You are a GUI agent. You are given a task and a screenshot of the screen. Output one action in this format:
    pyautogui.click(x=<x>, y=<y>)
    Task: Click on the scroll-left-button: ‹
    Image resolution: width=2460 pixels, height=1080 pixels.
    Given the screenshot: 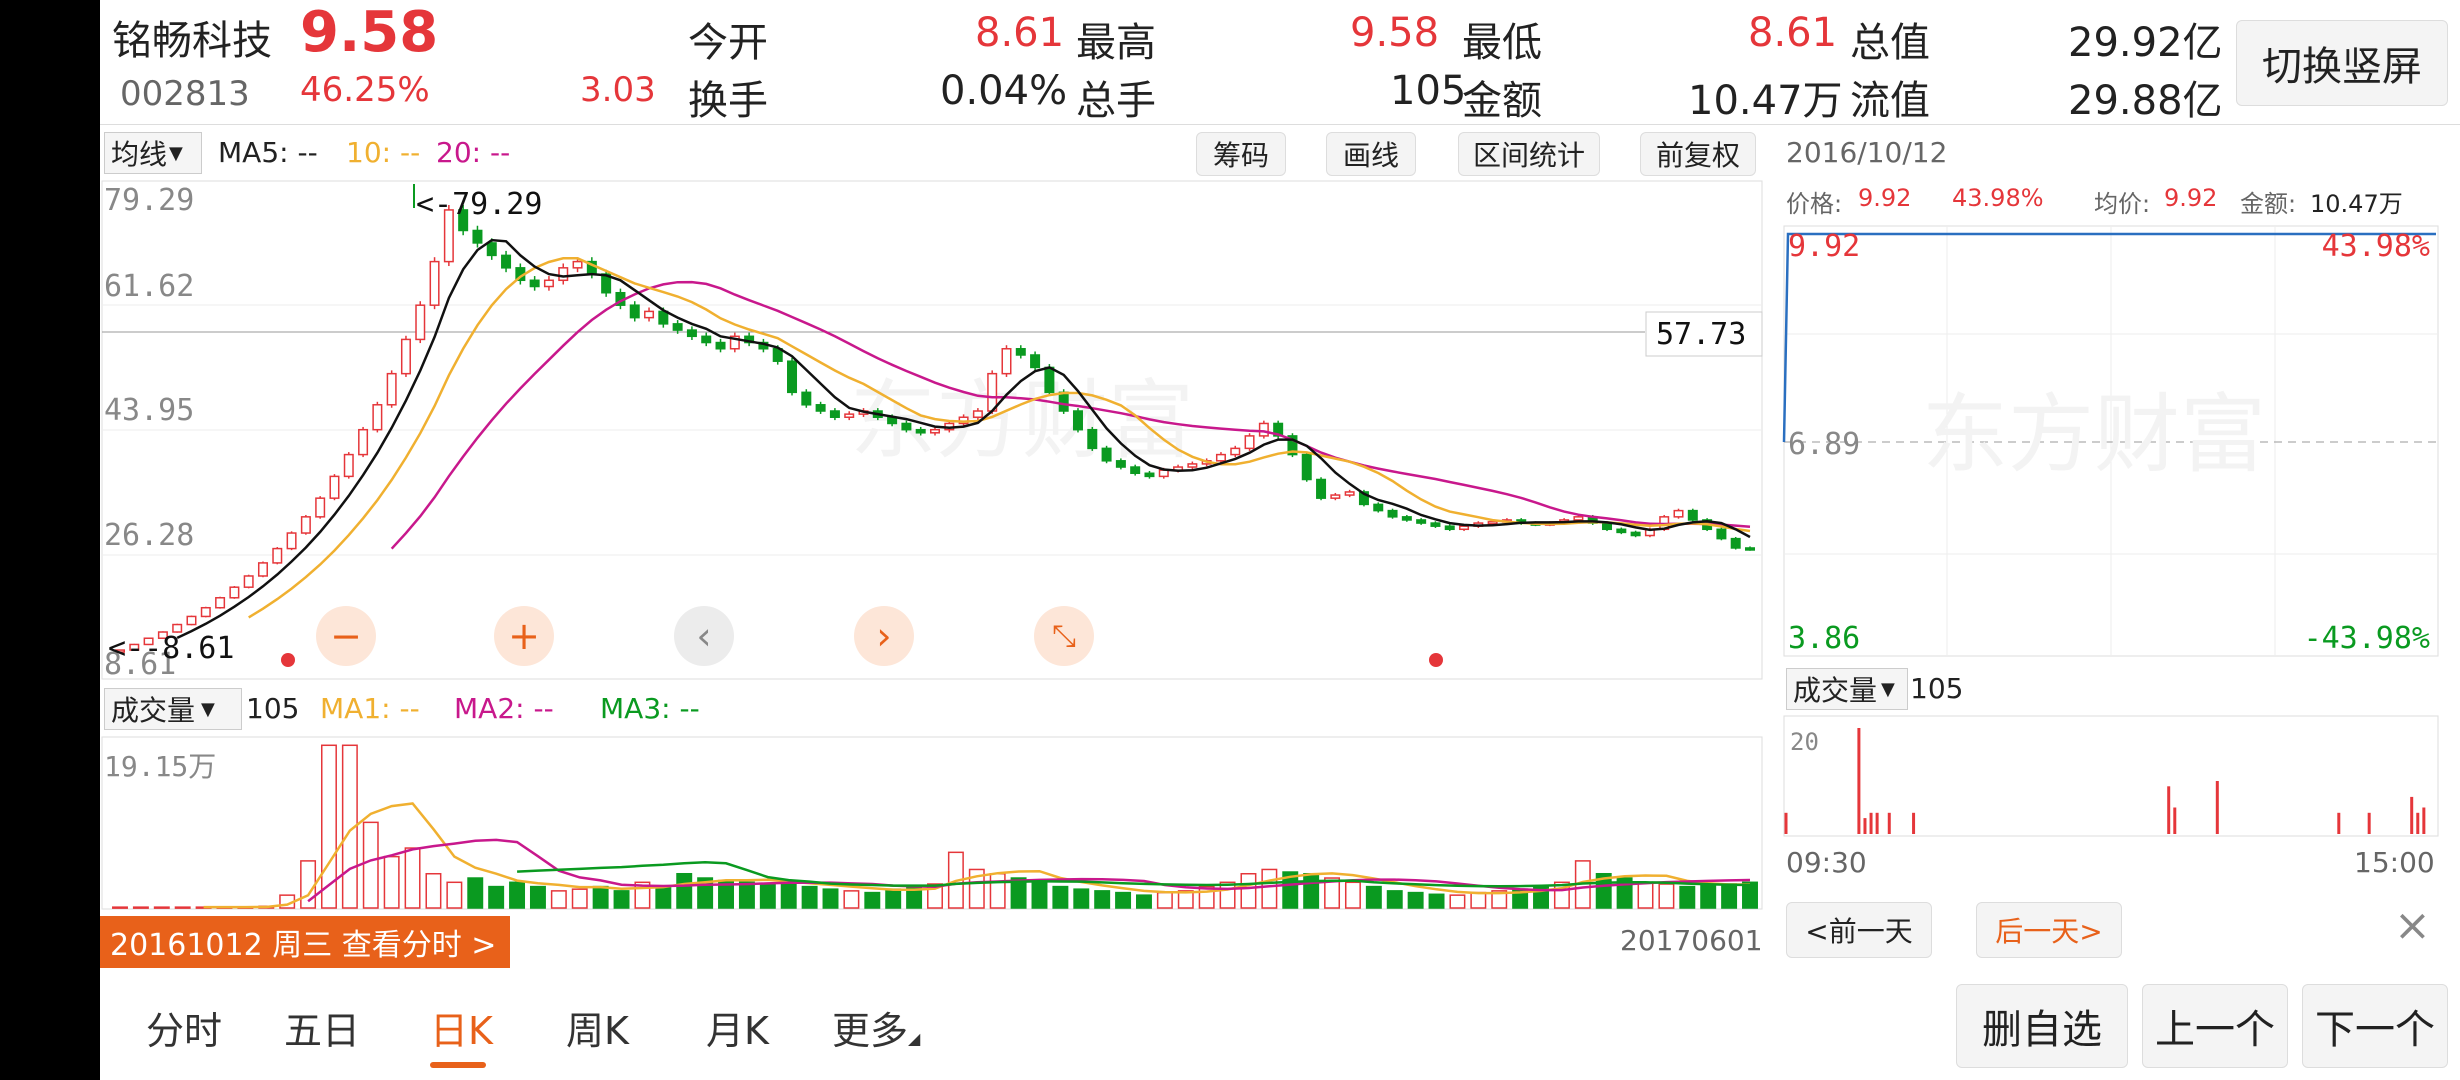 What is the action you would take?
    pyautogui.click(x=704, y=636)
    